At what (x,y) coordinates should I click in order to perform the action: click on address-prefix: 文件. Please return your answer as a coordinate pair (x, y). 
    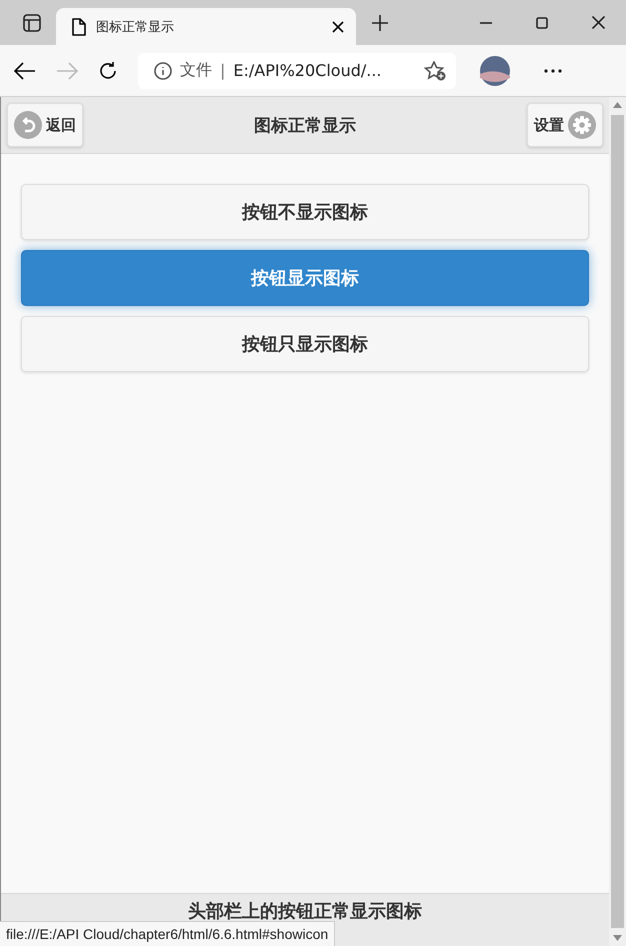
    Looking at the image, I should click on (196, 70).